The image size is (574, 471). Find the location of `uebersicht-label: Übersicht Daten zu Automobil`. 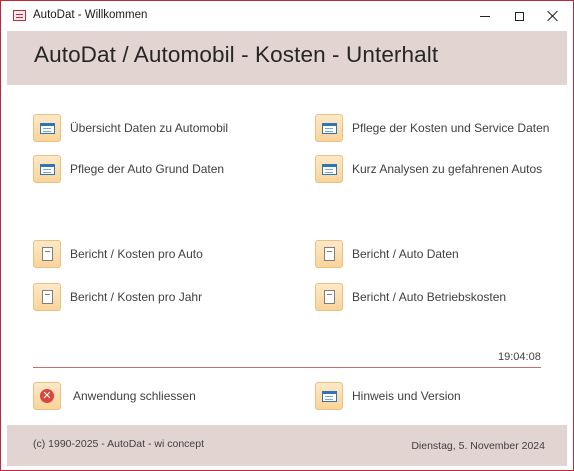

uebersicht-label: Übersicht Daten zu Automobil is located at coordinates (149, 128).